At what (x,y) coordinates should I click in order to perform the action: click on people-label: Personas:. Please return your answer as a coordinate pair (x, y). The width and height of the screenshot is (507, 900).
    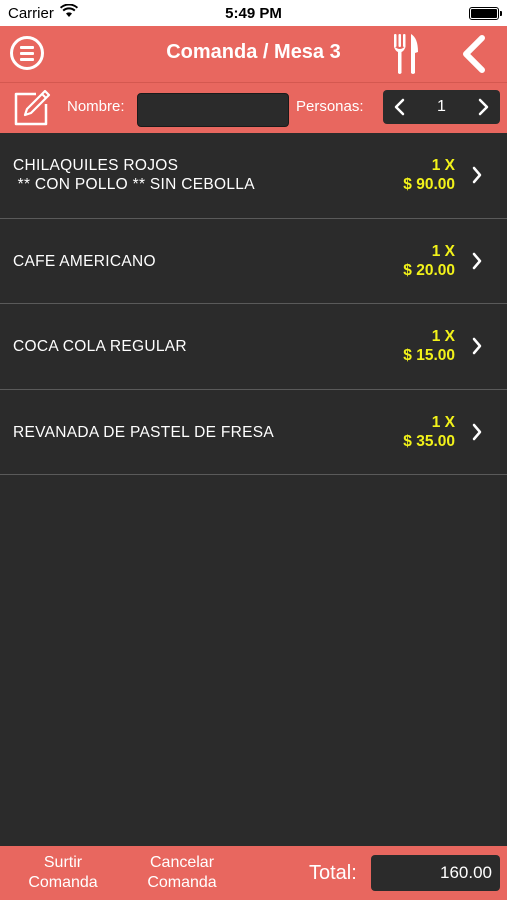
    Looking at the image, I should click on (330, 106).